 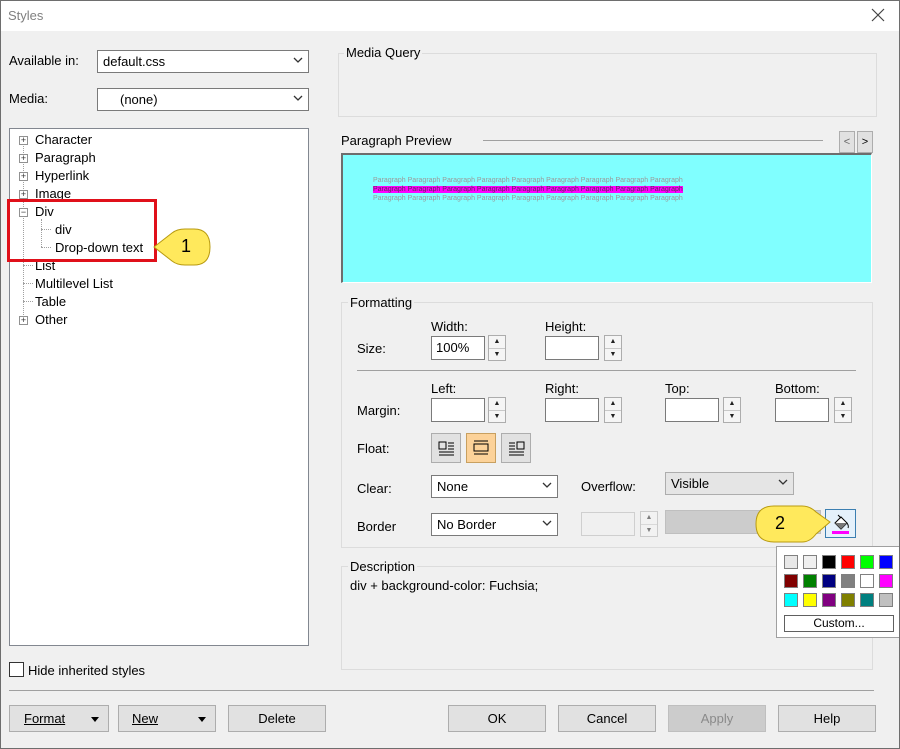 I want to click on new-button: New, so click(x=167, y=718).